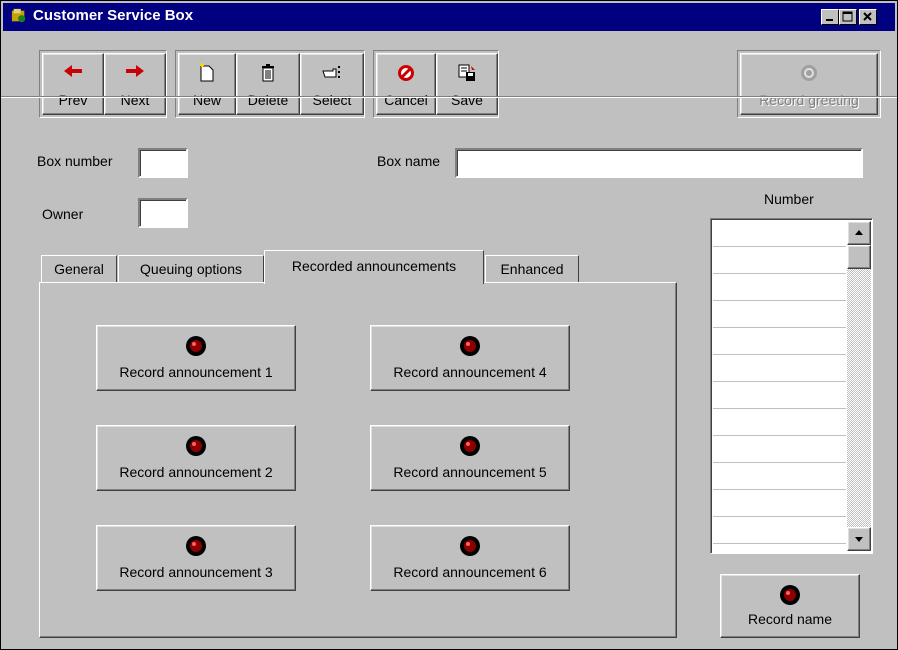 The image size is (898, 650). I want to click on box-name-input, so click(659, 163).